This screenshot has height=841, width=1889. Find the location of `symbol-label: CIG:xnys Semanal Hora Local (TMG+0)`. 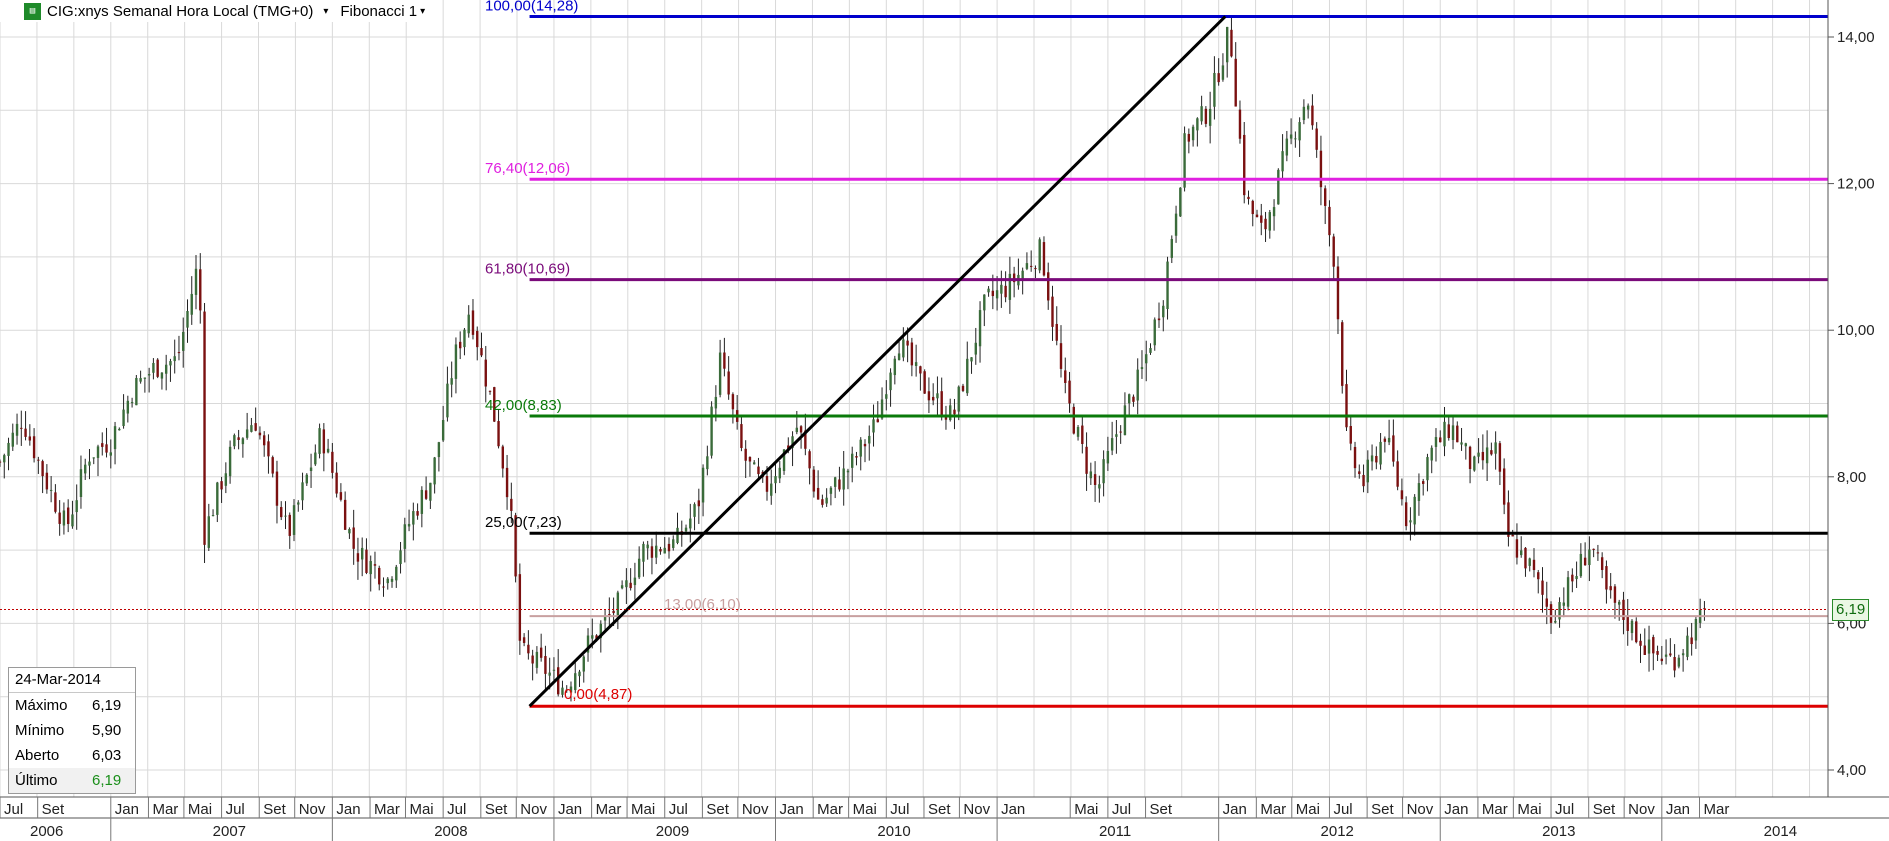

symbol-label: CIG:xnys Semanal Hora Local (TMG+0) is located at coordinates (180, 11).